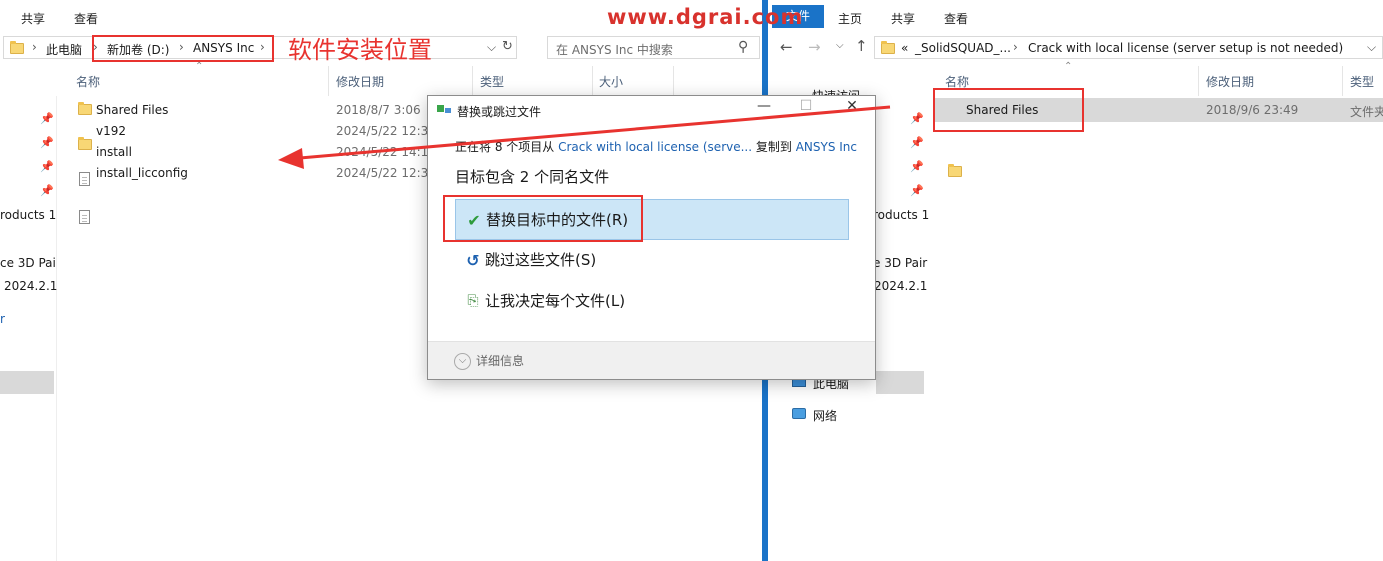  I want to click on arrow-head, so click(291, 158).